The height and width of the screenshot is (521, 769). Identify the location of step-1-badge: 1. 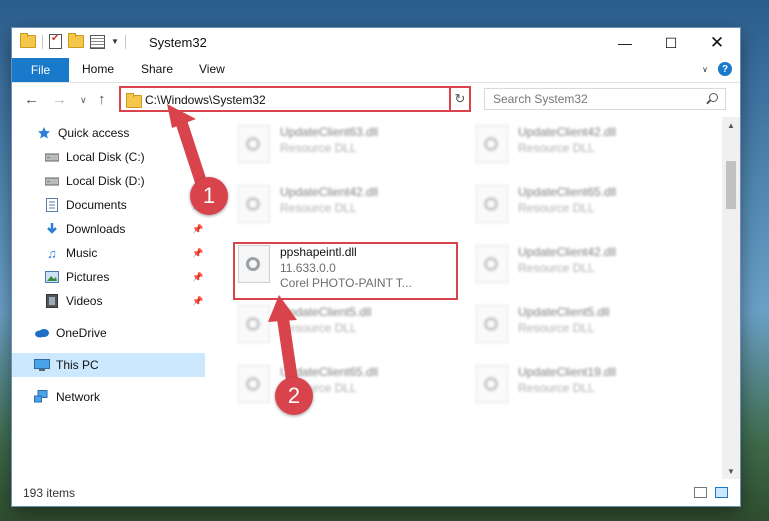
(209, 196).